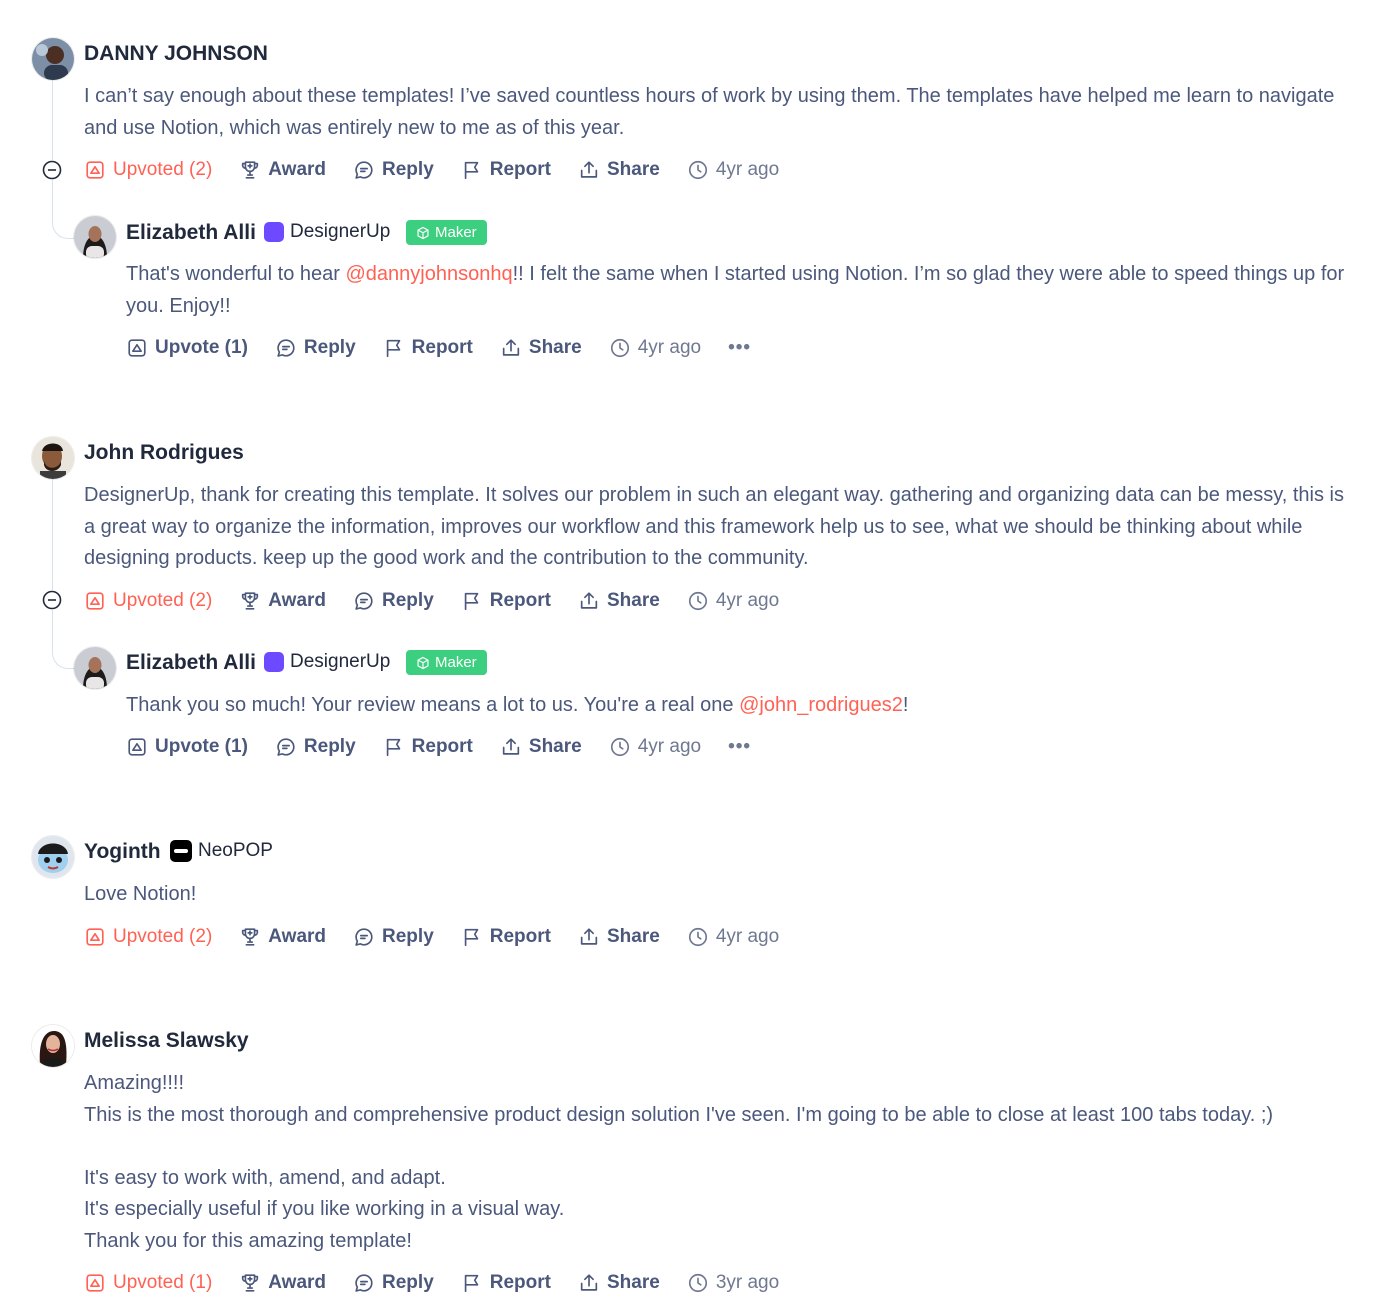  What do you see at coordinates (134, 1083) in the screenshot?
I see `comment-paragraph: Amazing!!!!` at bounding box center [134, 1083].